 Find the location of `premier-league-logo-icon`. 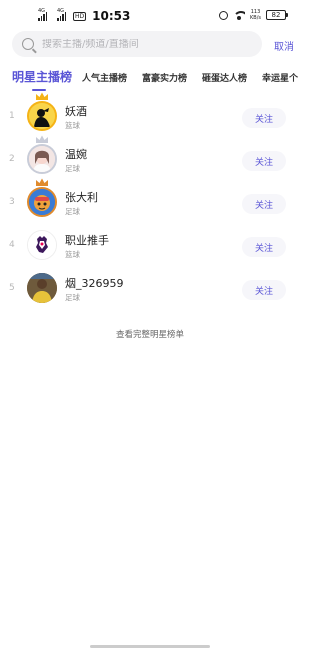

premier-league-logo-icon is located at coordinates (42, 245).